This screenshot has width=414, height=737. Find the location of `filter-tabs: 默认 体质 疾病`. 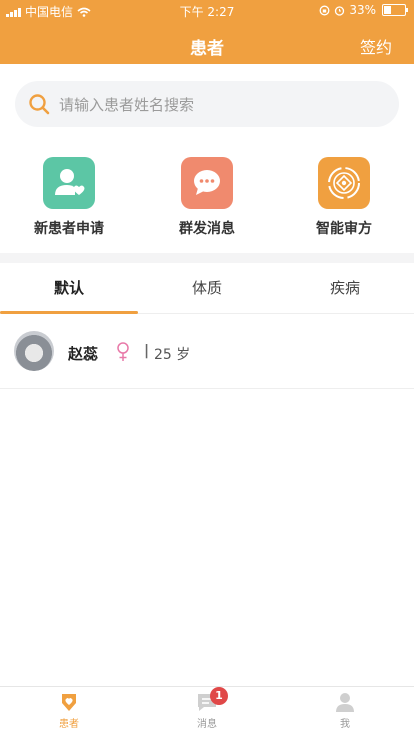

filter-tabs: 默认 体质 疾病 is located at coordinates (207, 288).